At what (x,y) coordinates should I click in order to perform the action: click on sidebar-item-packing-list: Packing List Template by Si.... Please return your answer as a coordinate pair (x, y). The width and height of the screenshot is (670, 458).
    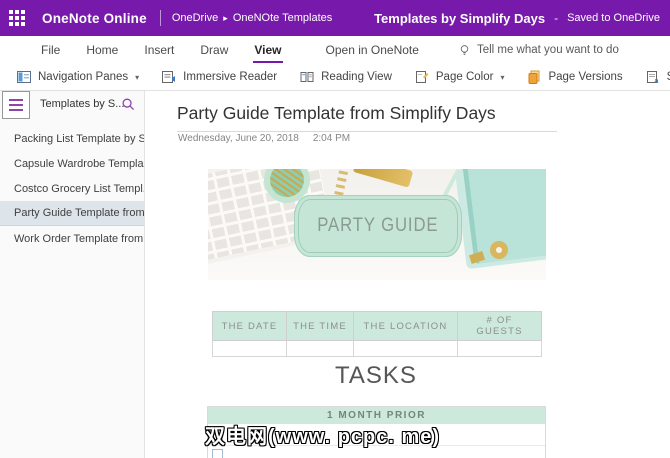
    Looking at the image, I should click on (72, 138).